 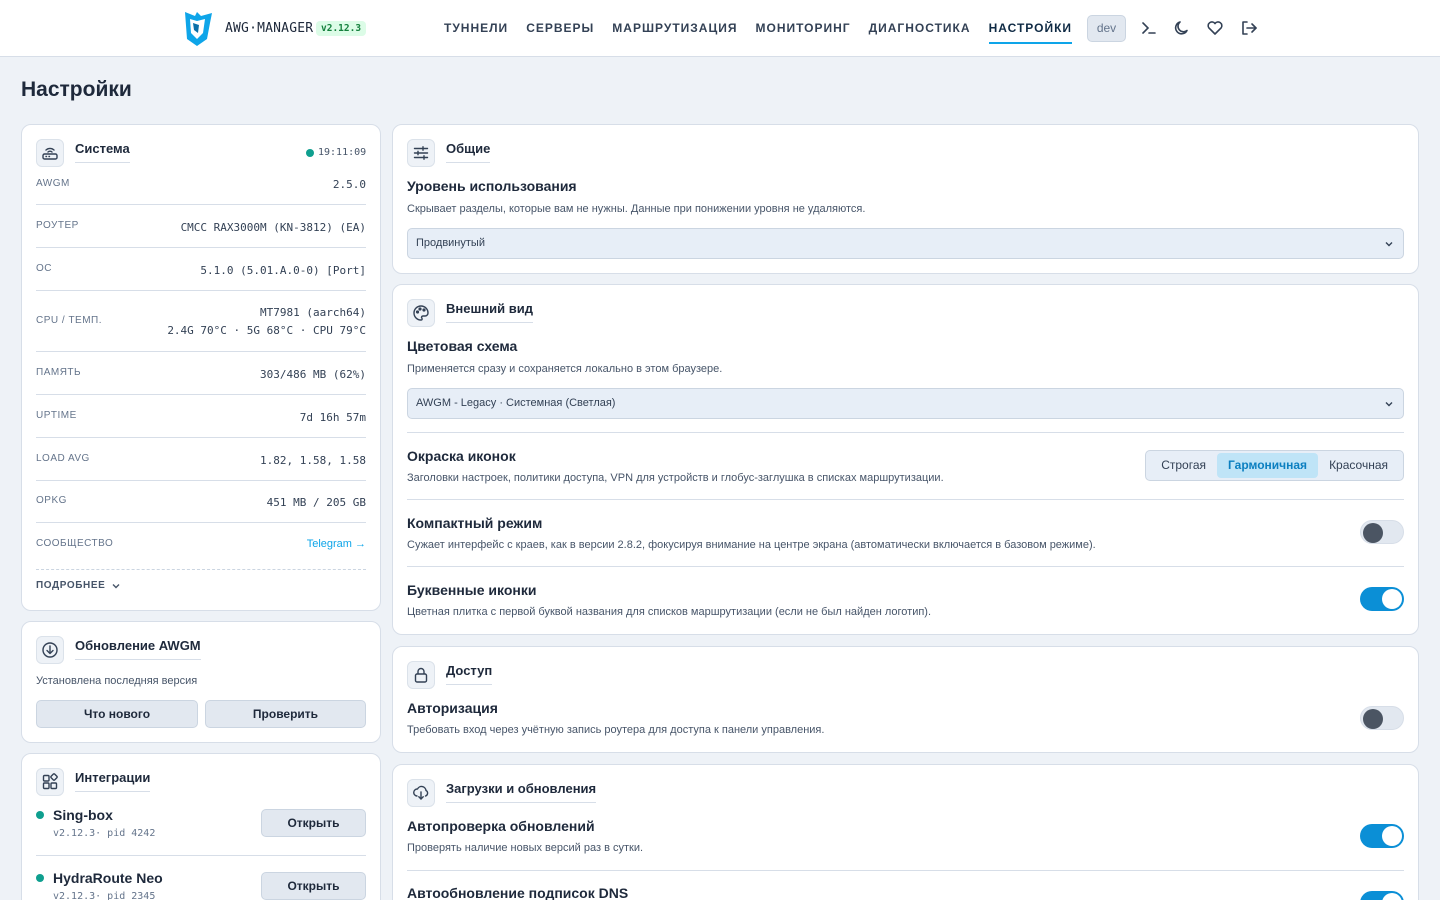 I want to click on nav-settings: НАСТРОЙКИ, so click(x=1030, y=28).